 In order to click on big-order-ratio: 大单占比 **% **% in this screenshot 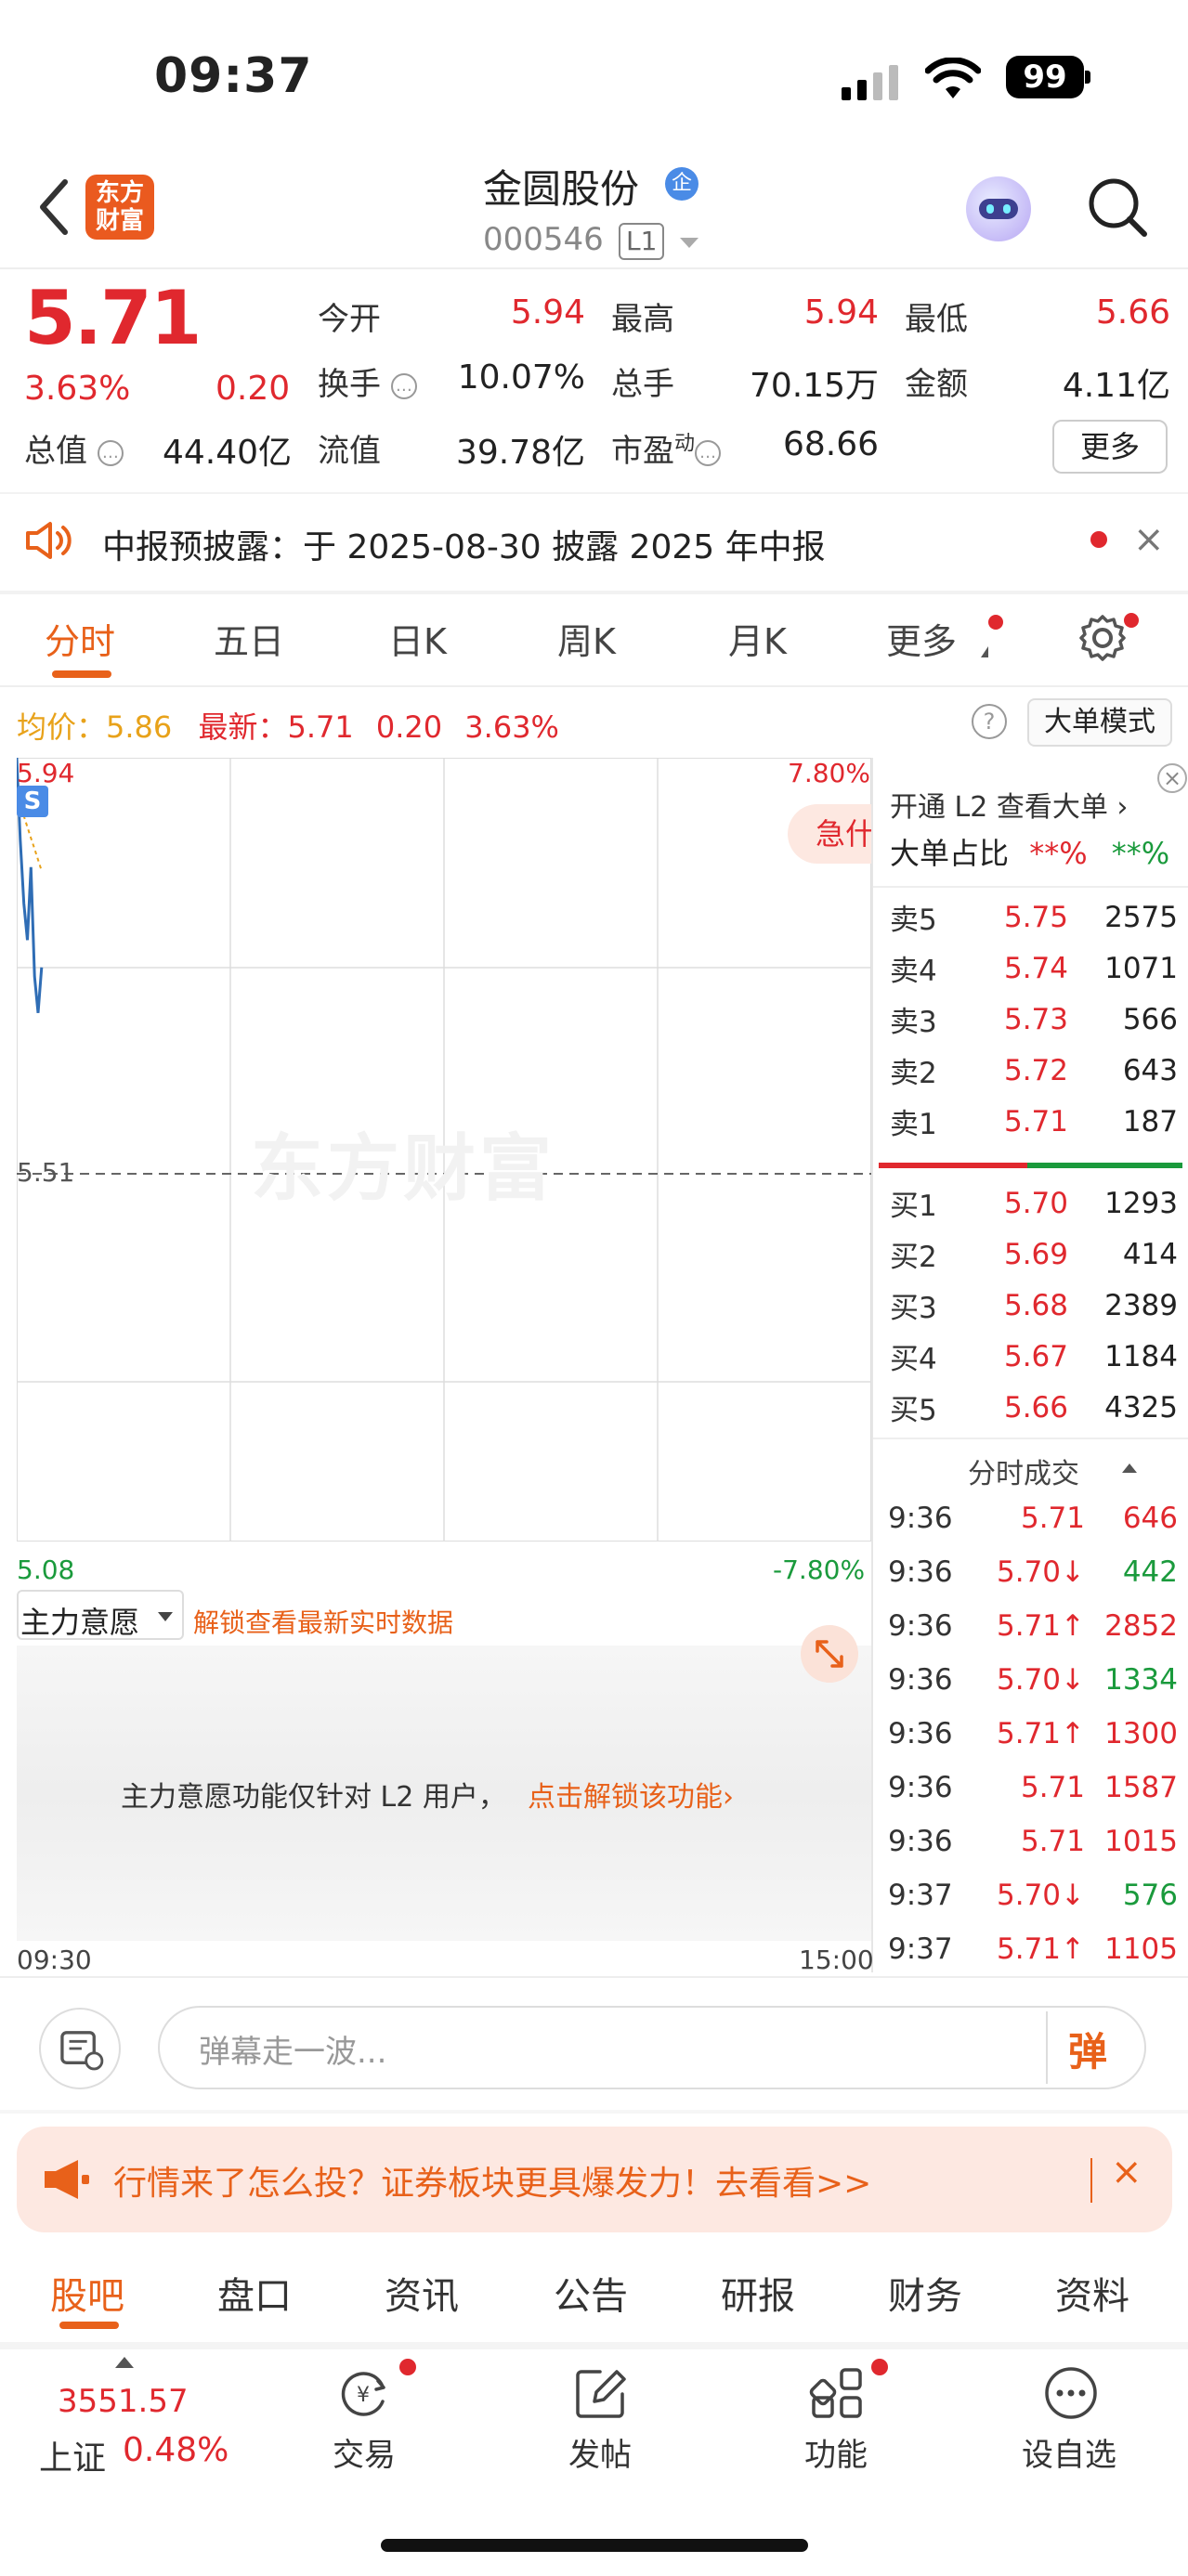, I will do `click(1030, 853)`.